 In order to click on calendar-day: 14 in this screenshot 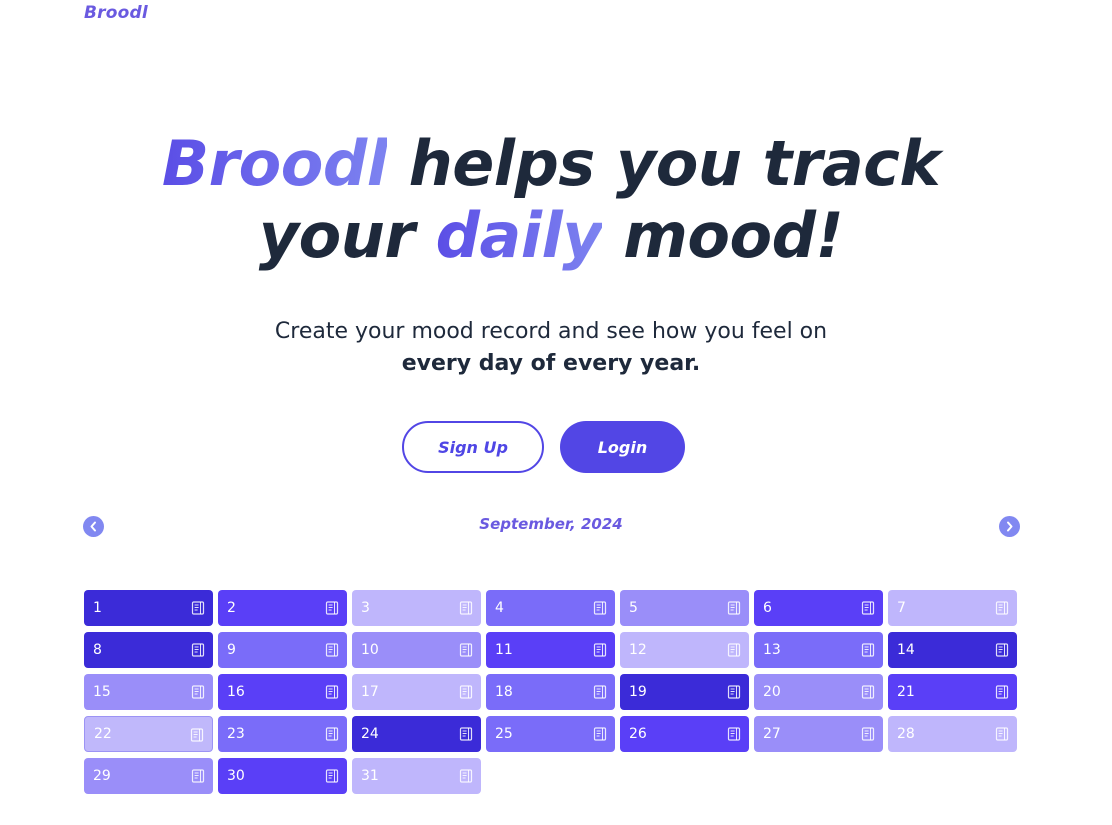, I will do `click(952, 650)`.